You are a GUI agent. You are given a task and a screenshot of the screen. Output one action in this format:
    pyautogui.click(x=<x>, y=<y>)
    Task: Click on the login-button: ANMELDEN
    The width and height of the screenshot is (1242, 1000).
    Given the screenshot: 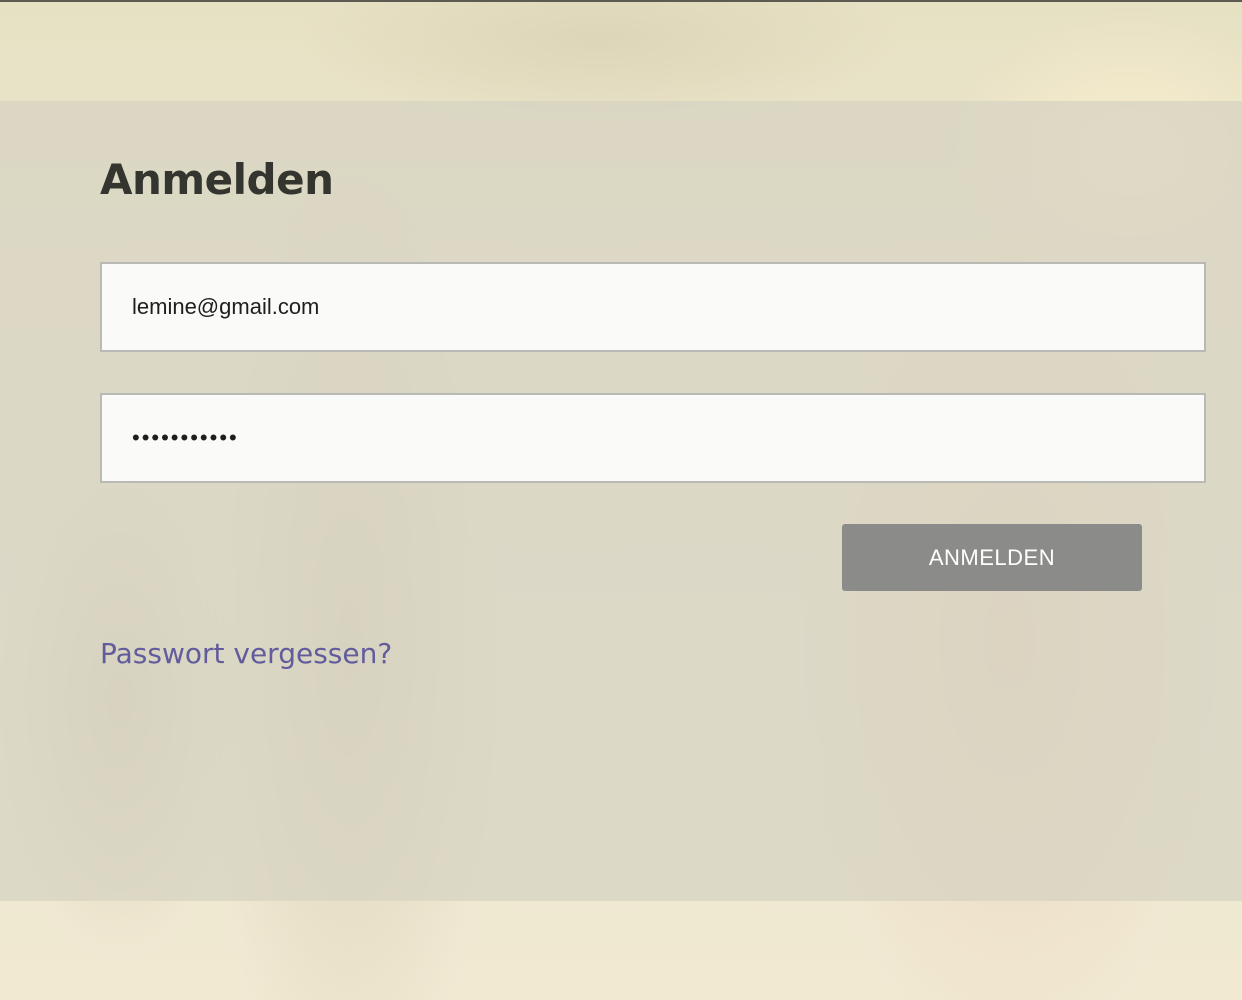 What is the action you would take?
    pyautogui.click(x=992, y=557)
    